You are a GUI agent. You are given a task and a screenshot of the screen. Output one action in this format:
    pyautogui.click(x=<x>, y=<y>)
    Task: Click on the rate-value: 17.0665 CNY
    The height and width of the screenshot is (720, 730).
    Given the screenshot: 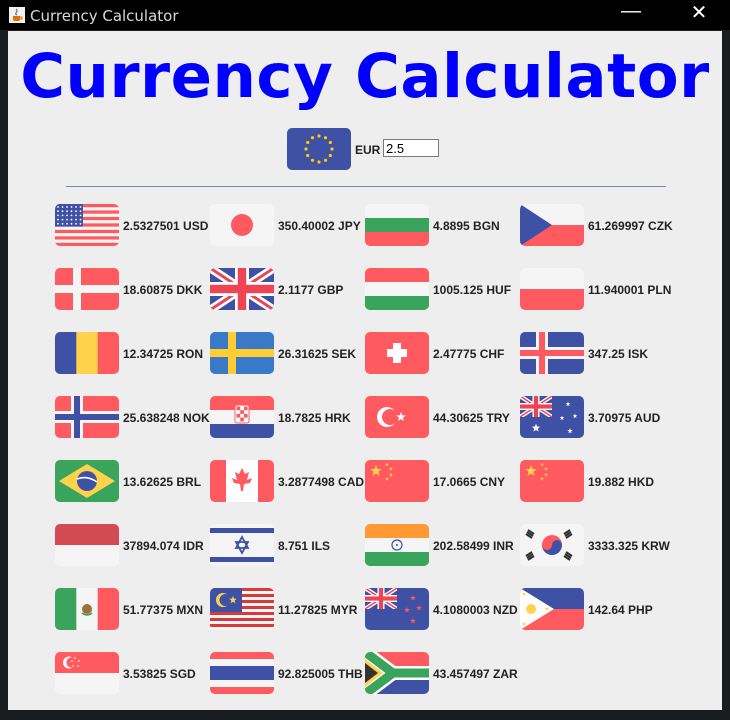 What is the action you would take?
    pyautogui.click(x=469, y=482)
    